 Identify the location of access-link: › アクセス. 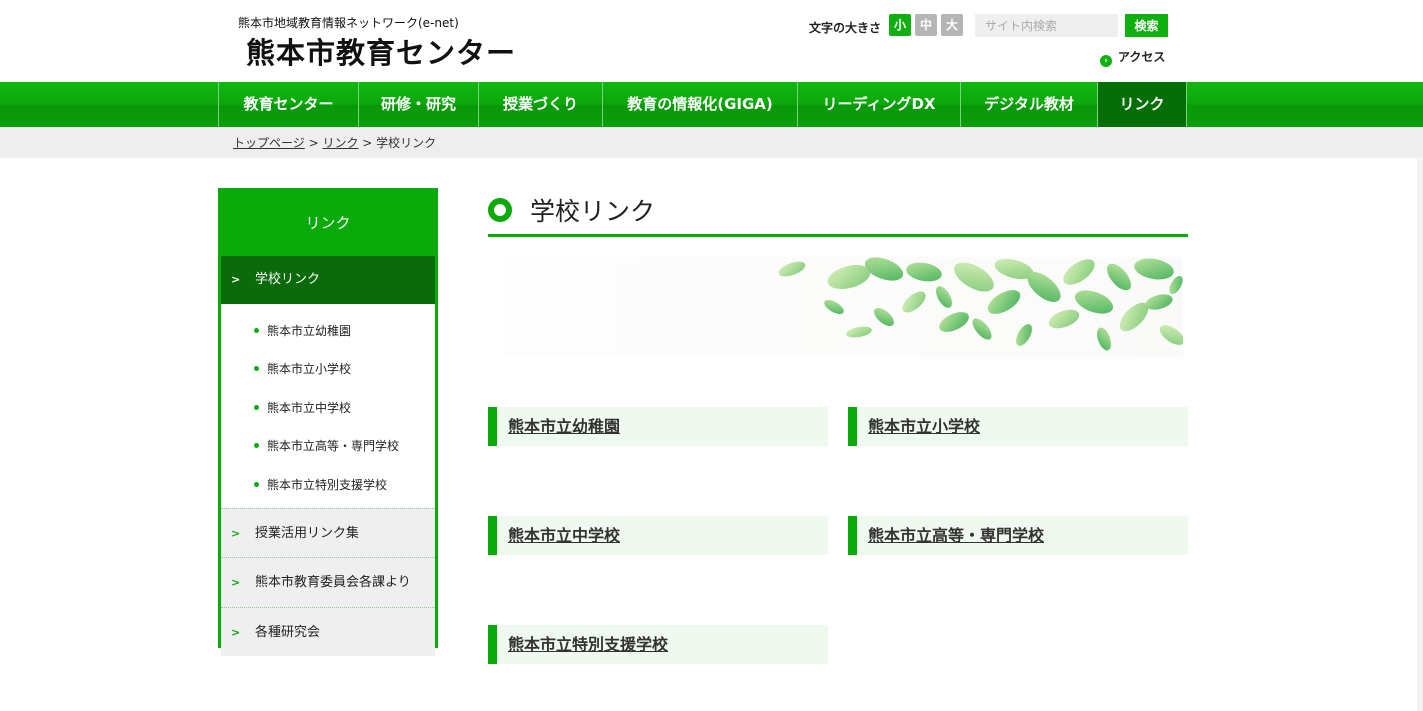
(1132, 57).